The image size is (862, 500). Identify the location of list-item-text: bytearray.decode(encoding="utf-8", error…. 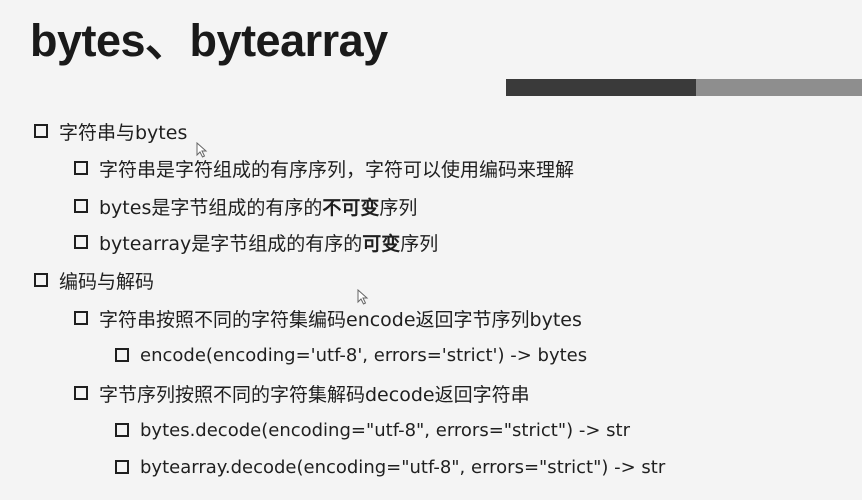
(403, 467).